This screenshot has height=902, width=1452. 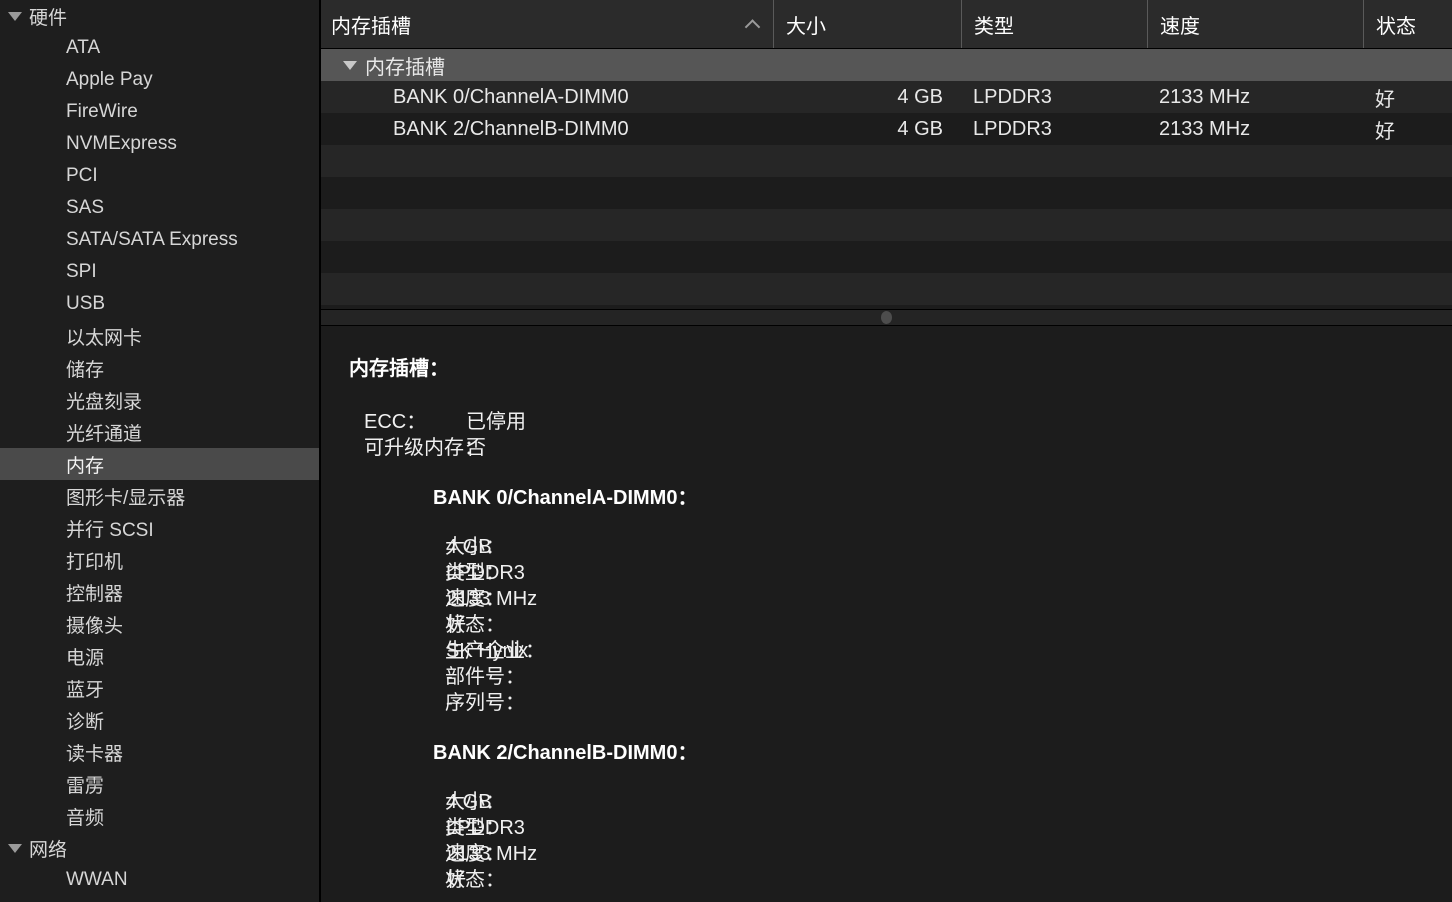 I want to click on sidebar-item: 蓝牙, so click(x=159, y=688).